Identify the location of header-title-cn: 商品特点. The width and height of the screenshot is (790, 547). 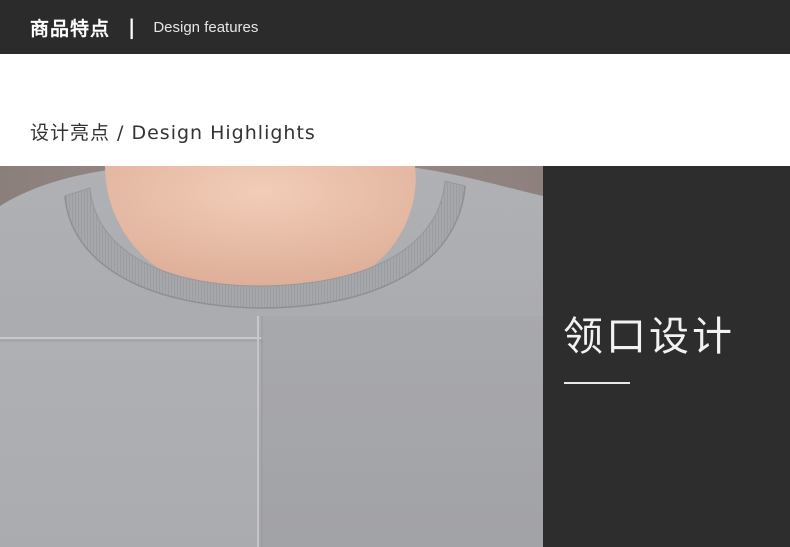
(70, 28).